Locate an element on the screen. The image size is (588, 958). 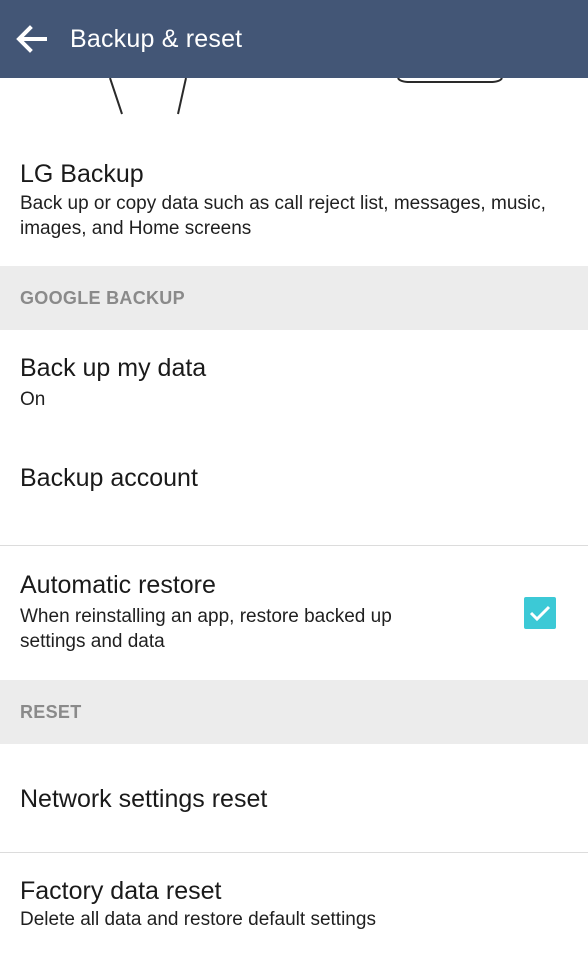
arrow-left-icon is located at coordinates (31, 39).